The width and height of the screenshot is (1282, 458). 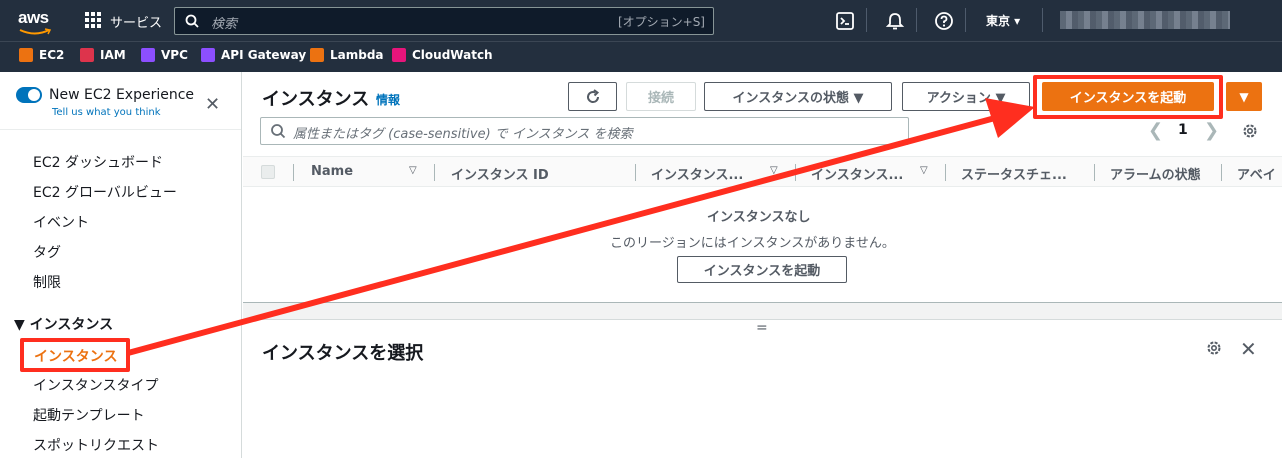 What do you see at coordinates (224, 24) in the screenshot?
I see `search-placeholder: 検索` at bounding box center [224, 24].